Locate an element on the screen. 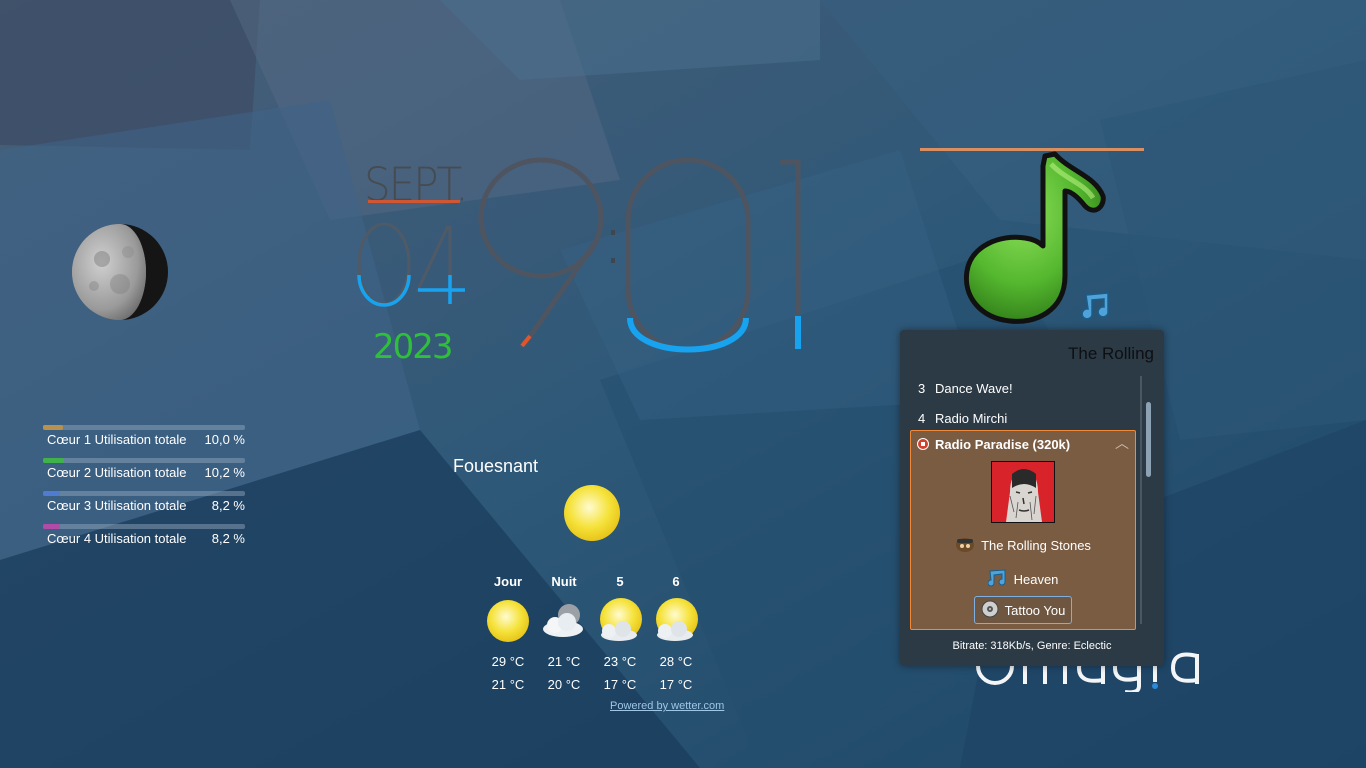  forecast-high: 29 °C is located at coordinates (508, 661).